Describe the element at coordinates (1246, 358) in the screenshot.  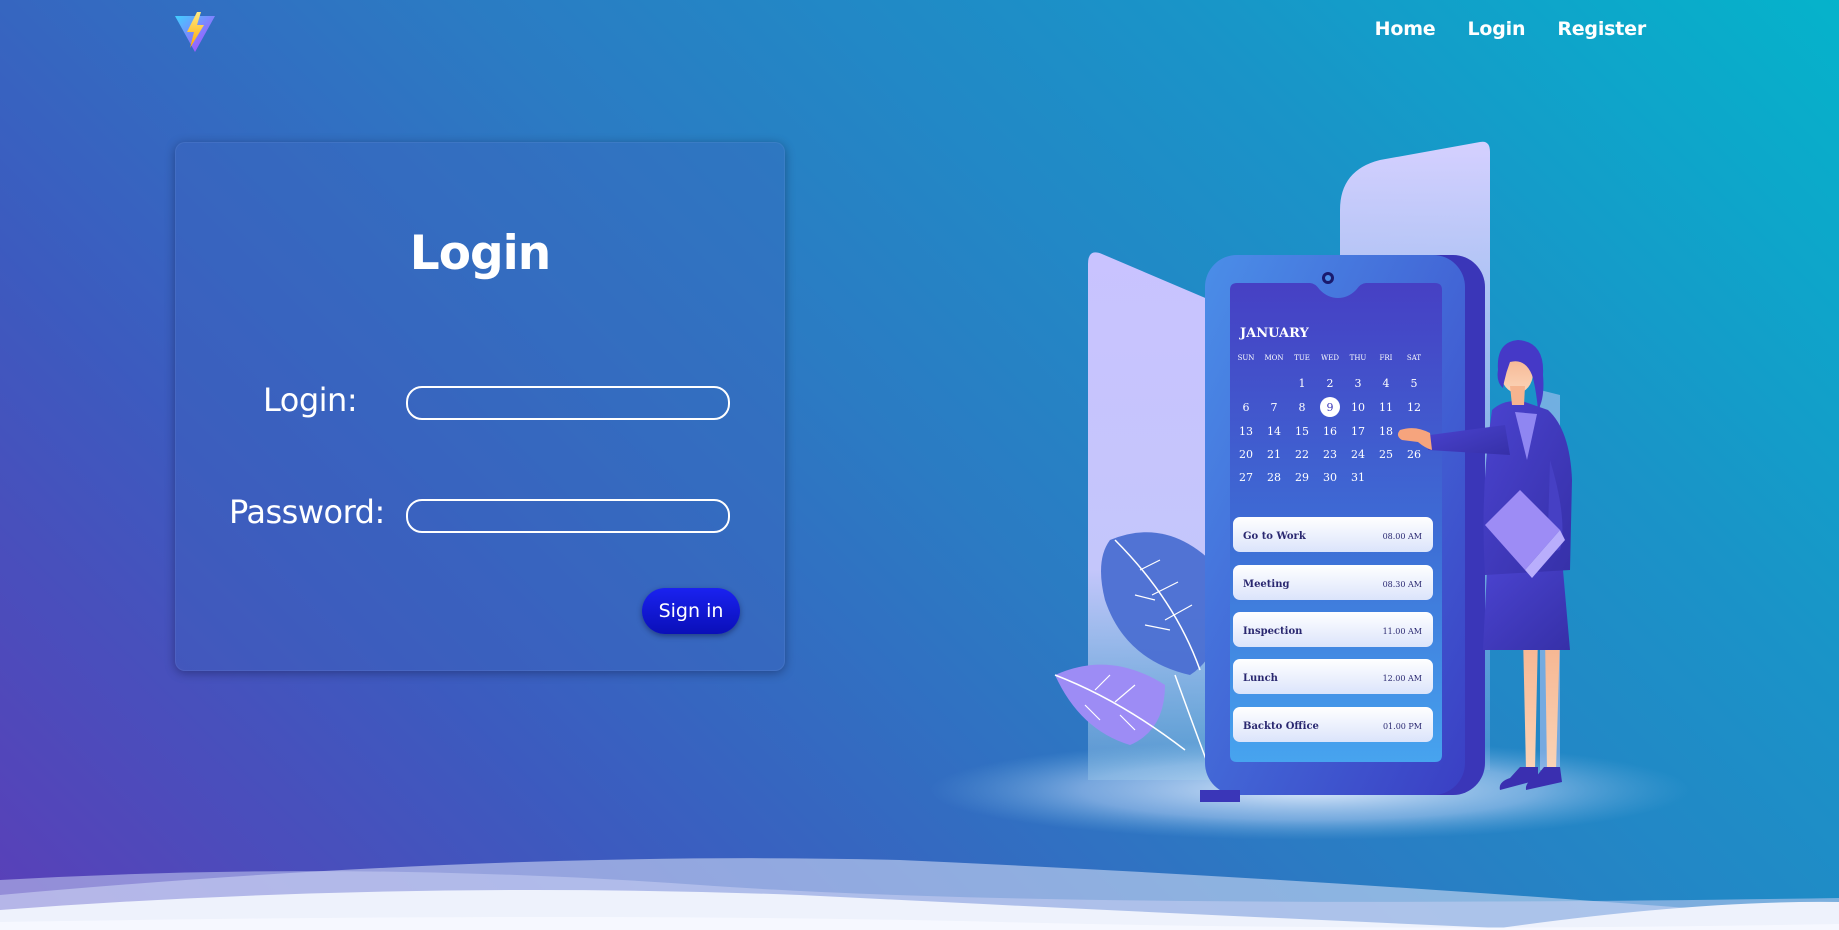
I see `weekday-label: SUN` at that location.